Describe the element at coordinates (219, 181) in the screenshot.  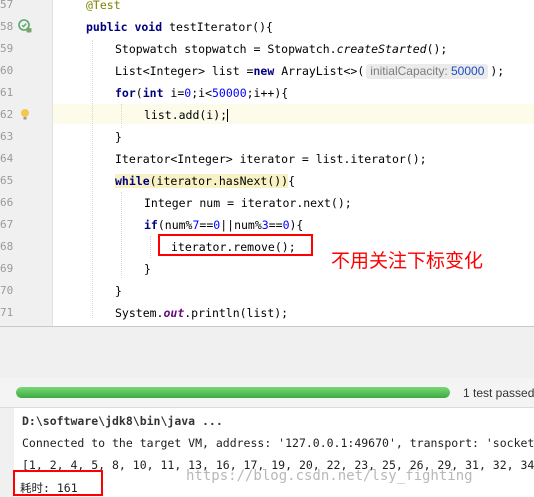
I see `code-text: (iterator.hasNext())` at that location.